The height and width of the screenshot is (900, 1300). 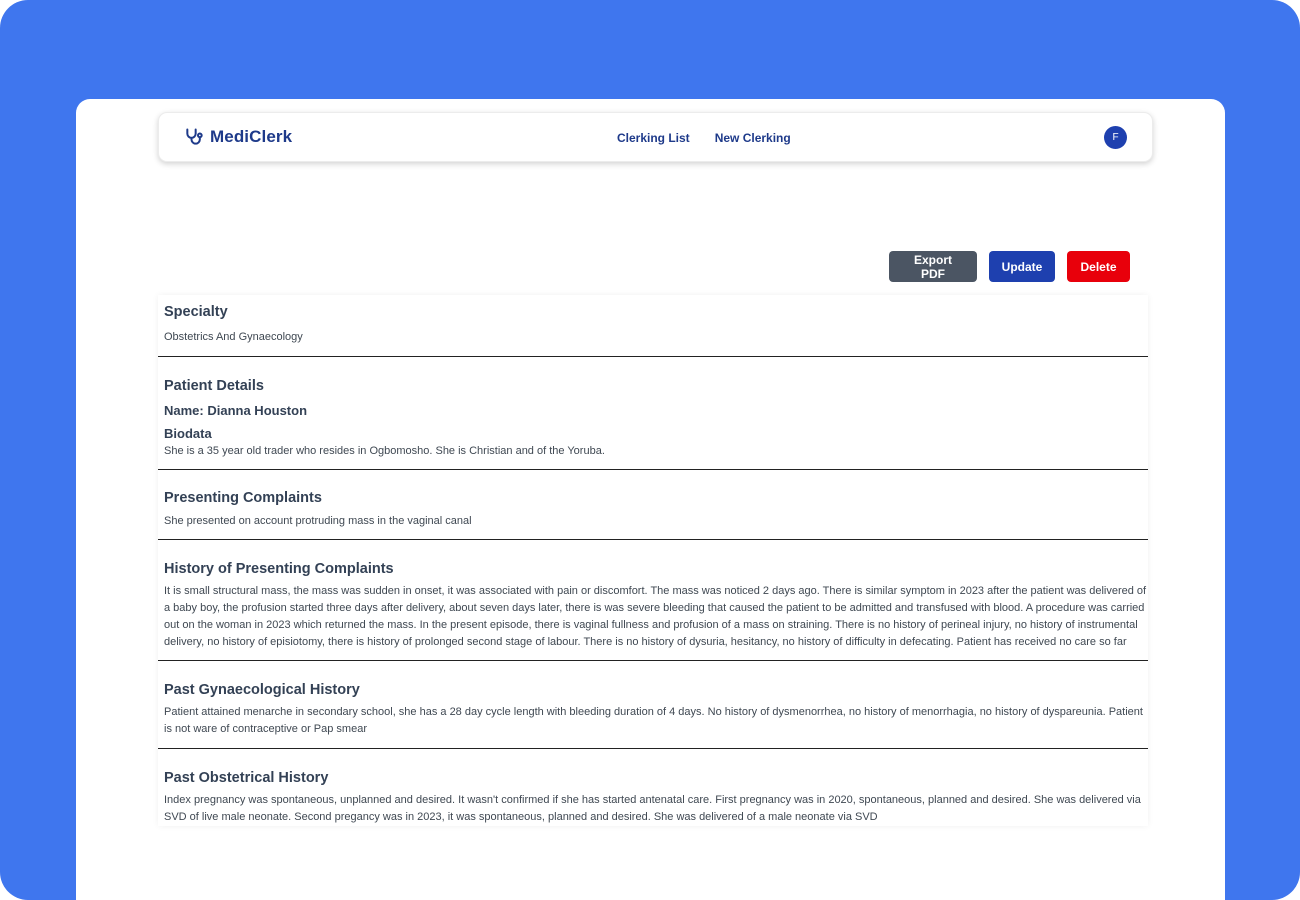 I want to click on specialty-value: Obstetrics And Gynaecology, so click(x=233, y=337).